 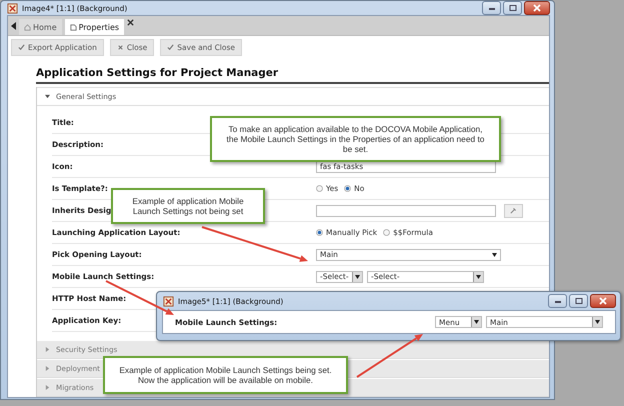 I want to click on page-heading: Application Settings for Project Manager, so click(x=292, y=75).